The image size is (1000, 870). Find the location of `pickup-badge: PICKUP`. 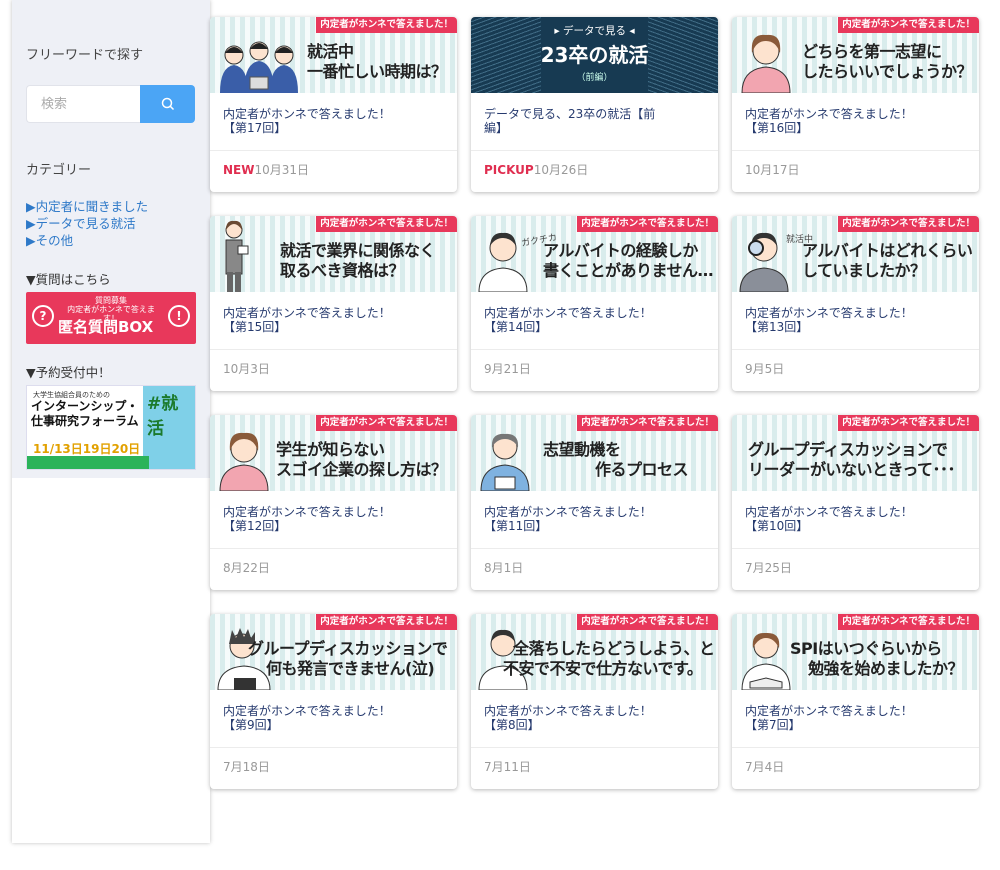

pickup-badge: PICKUP is located at coordinates (509, 170).